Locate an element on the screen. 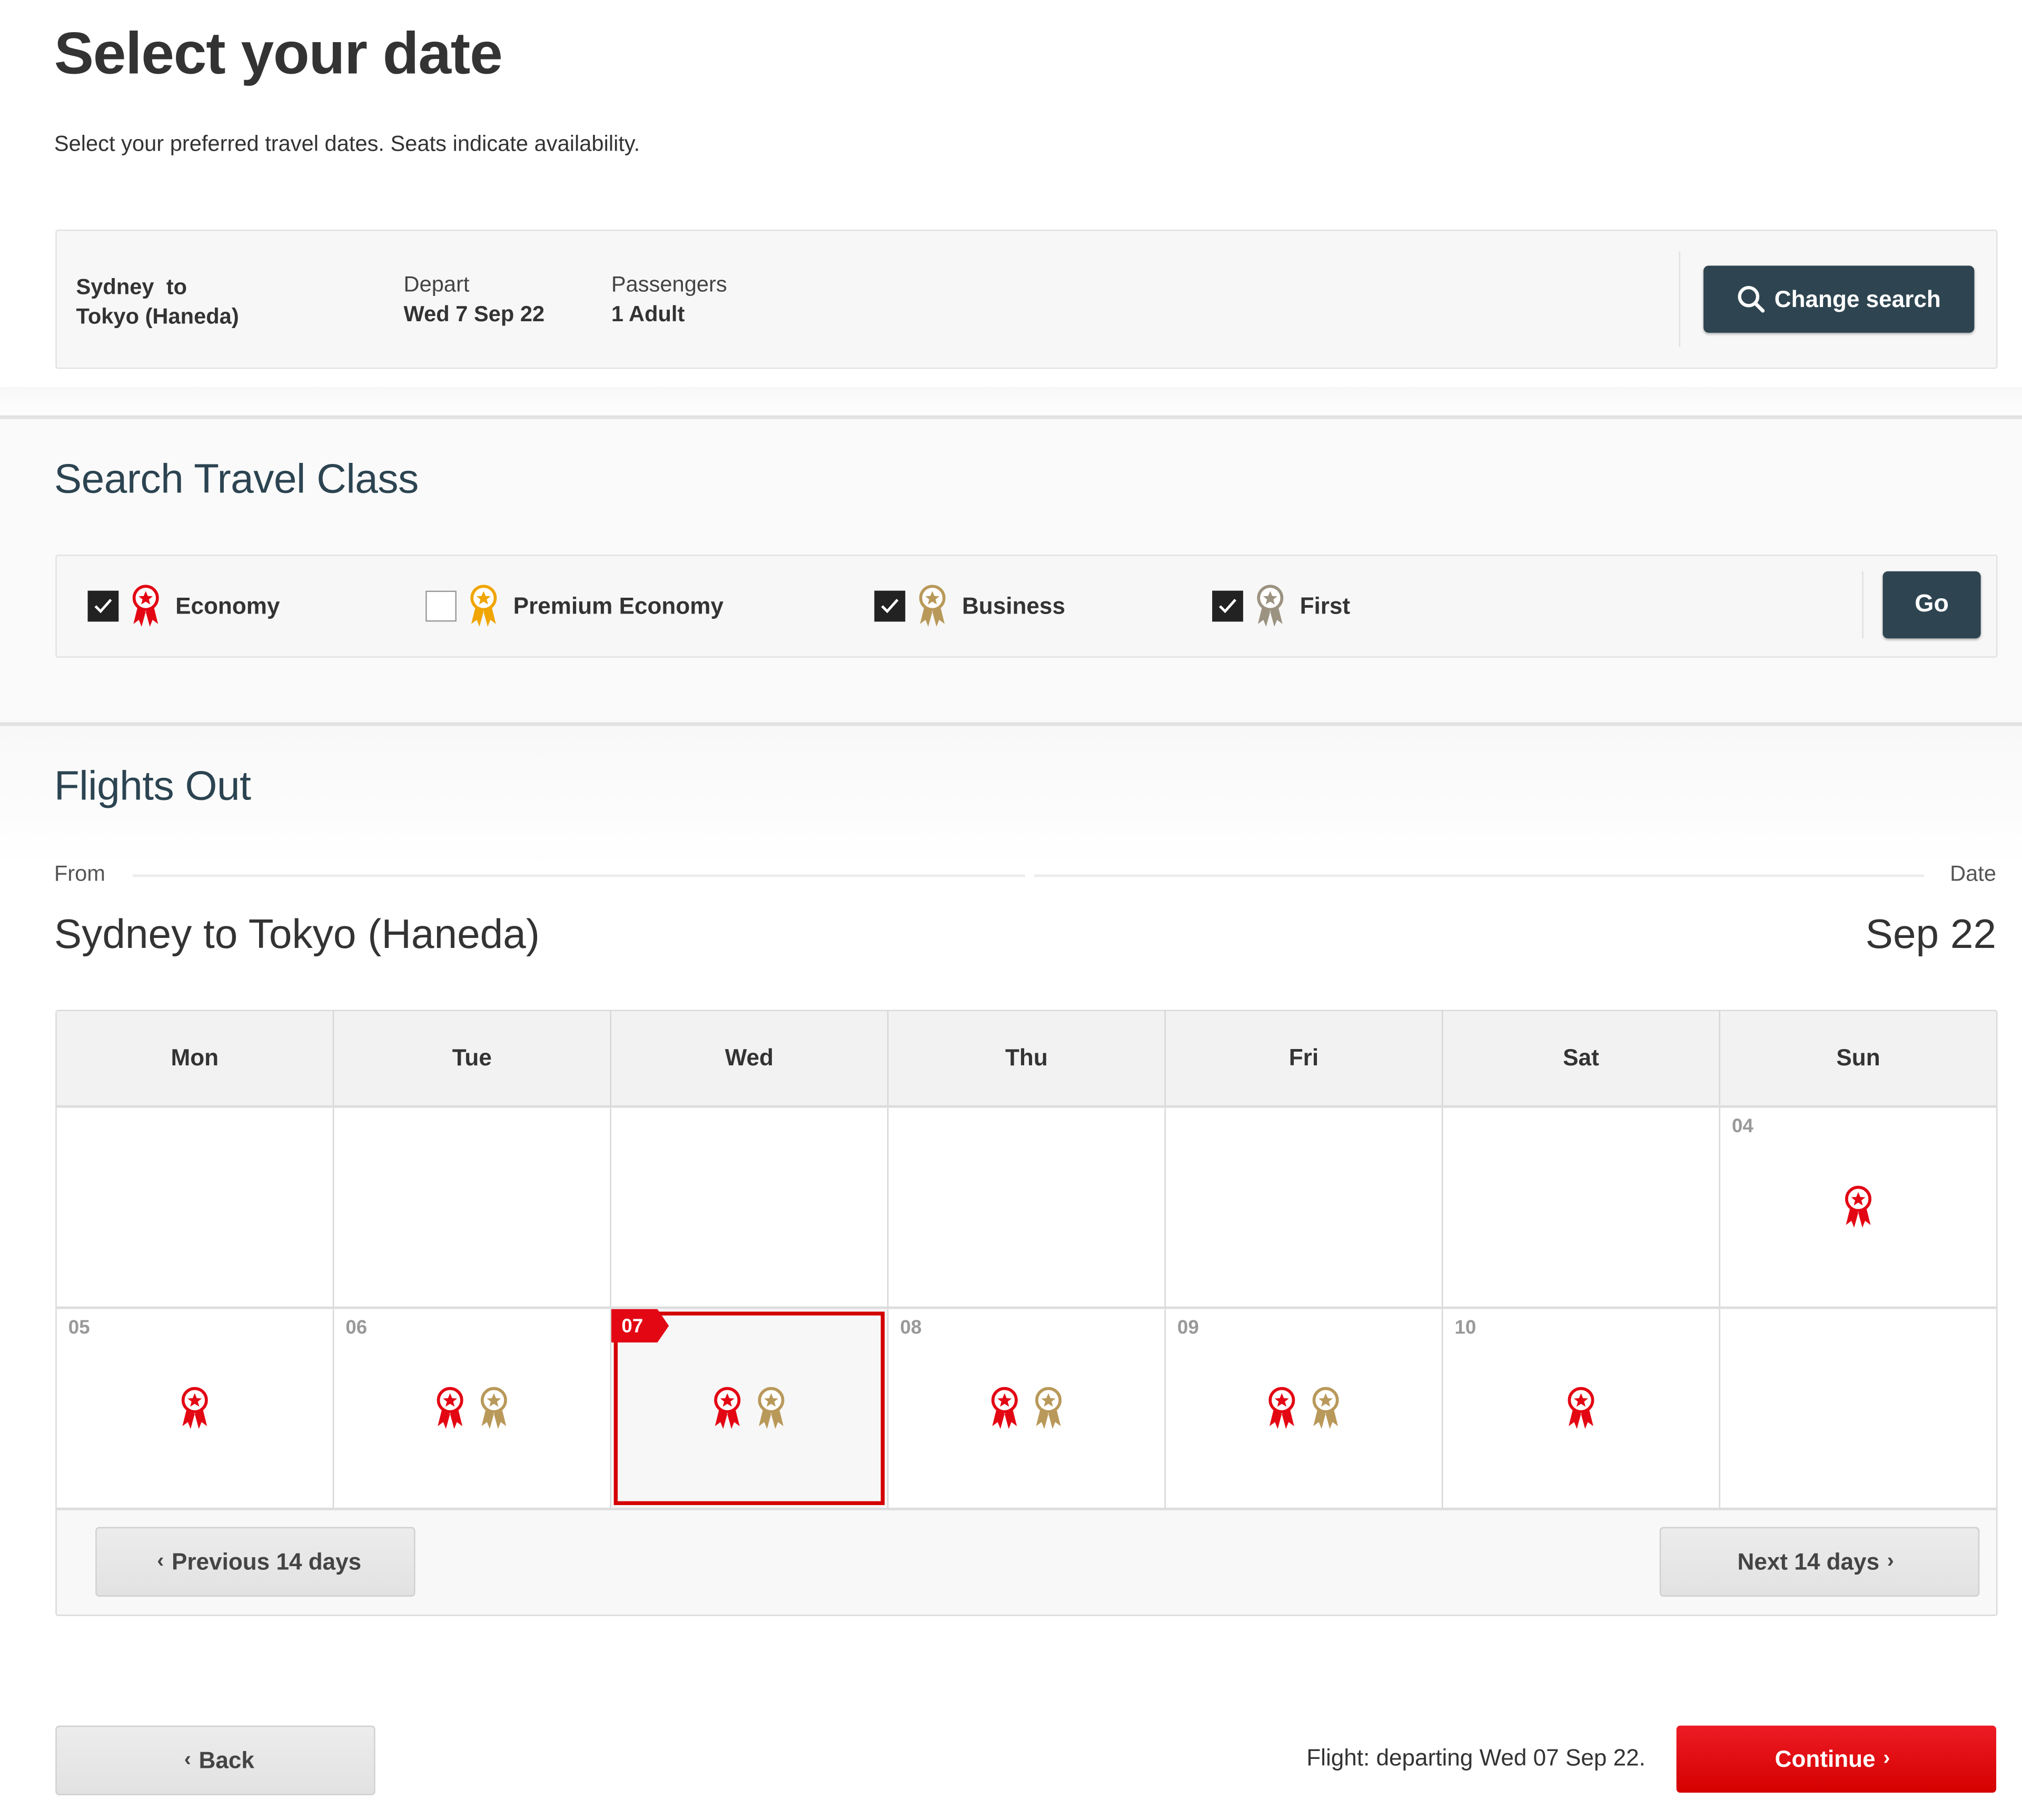  economy-label: Economy is located at coordinates (227, 605).